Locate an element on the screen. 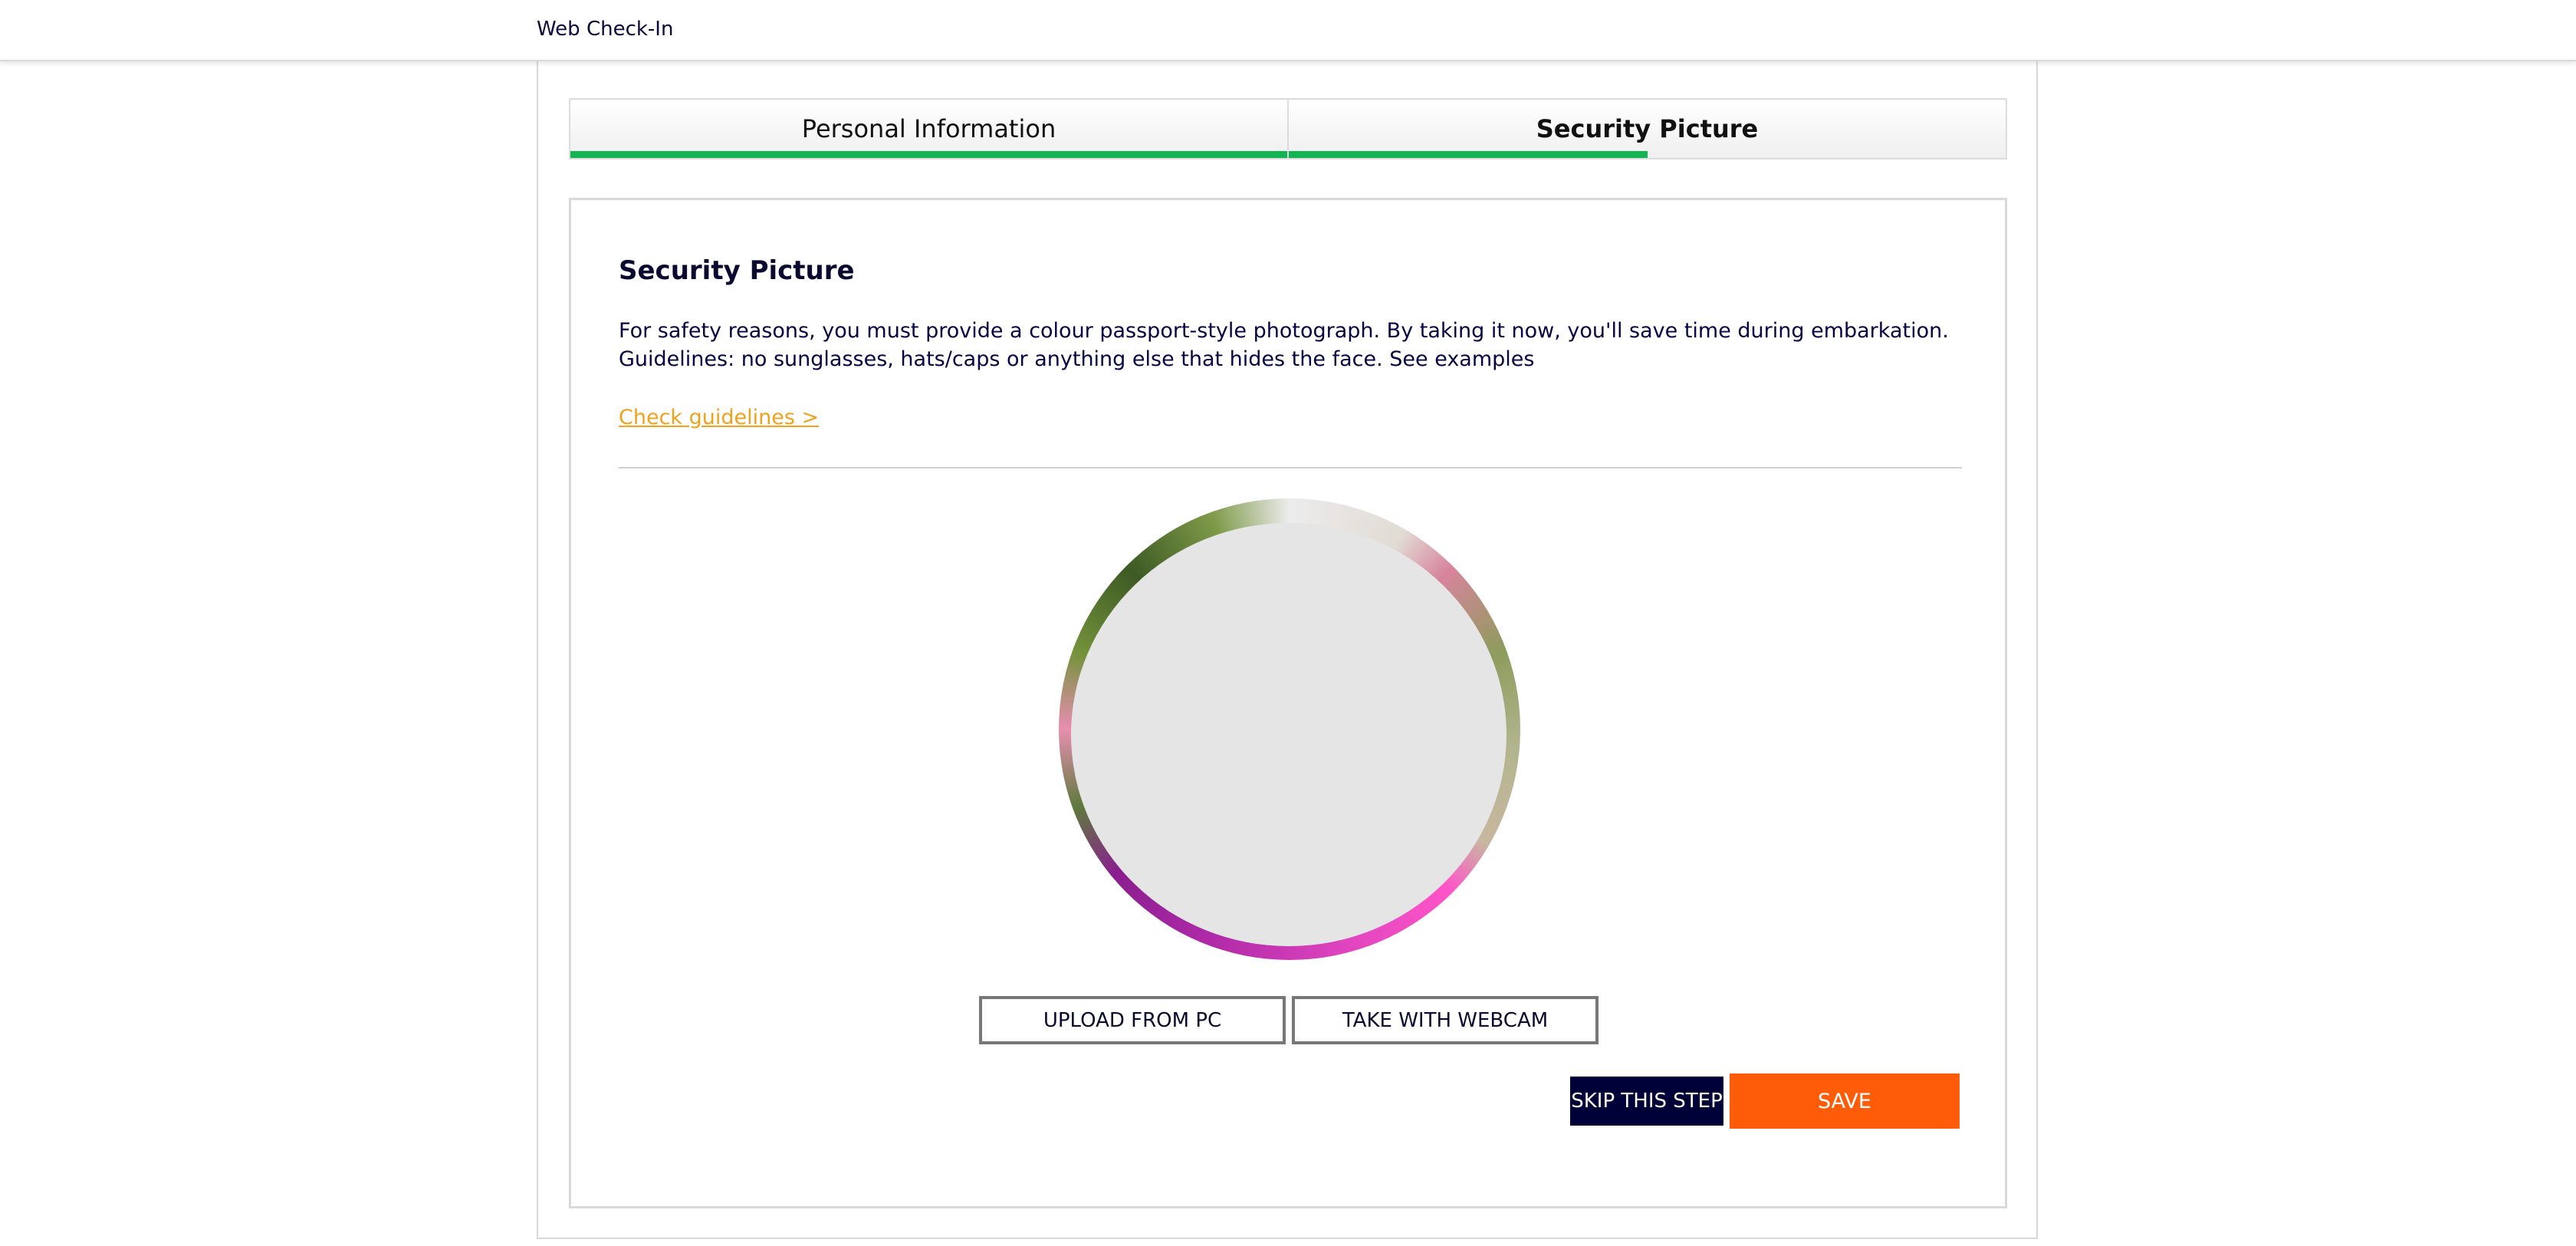 The height and width of the screenshot is (1246, 2576). tab-label: Personal Information is located at coordinates (929, 128).